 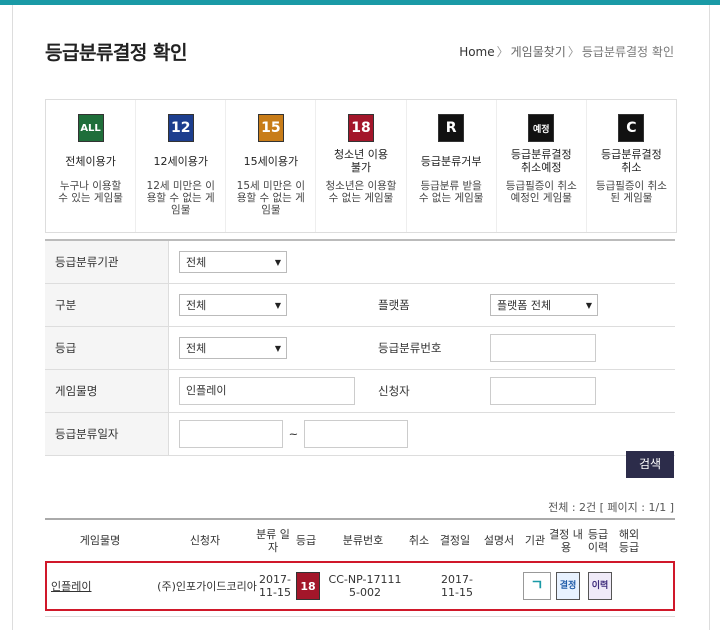 I want to click on division-label: 구분, so click(x=107, y=305).